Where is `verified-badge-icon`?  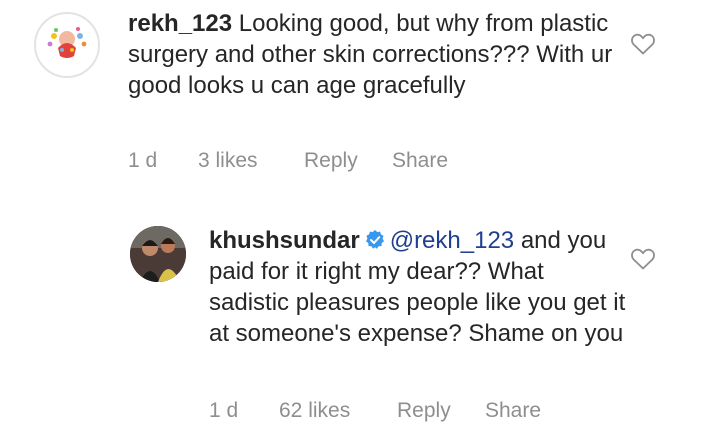 verified-badge-icon is located at coordinates (374, 239).